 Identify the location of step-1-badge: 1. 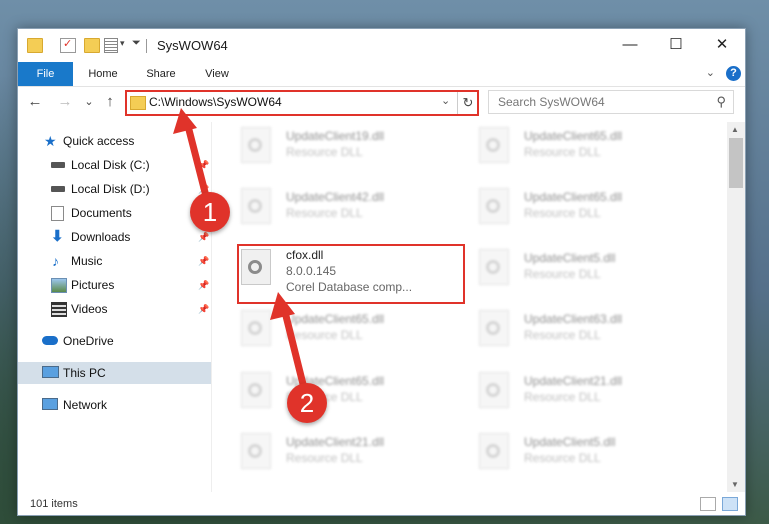
(210, 212).